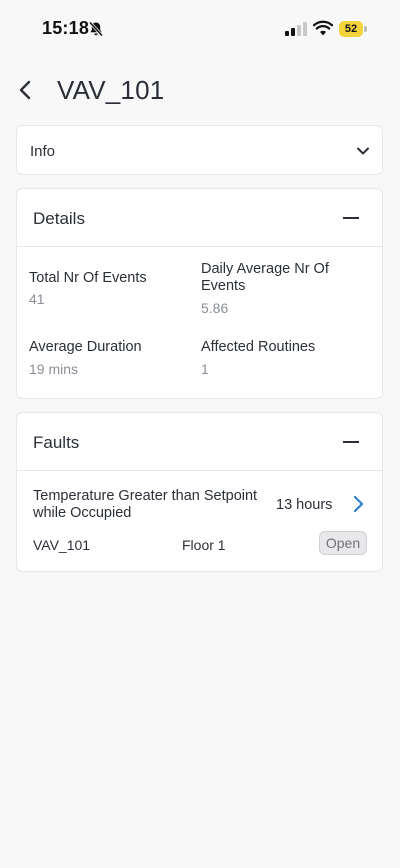  I want to click on battery-level: 52, so click(351, 29).